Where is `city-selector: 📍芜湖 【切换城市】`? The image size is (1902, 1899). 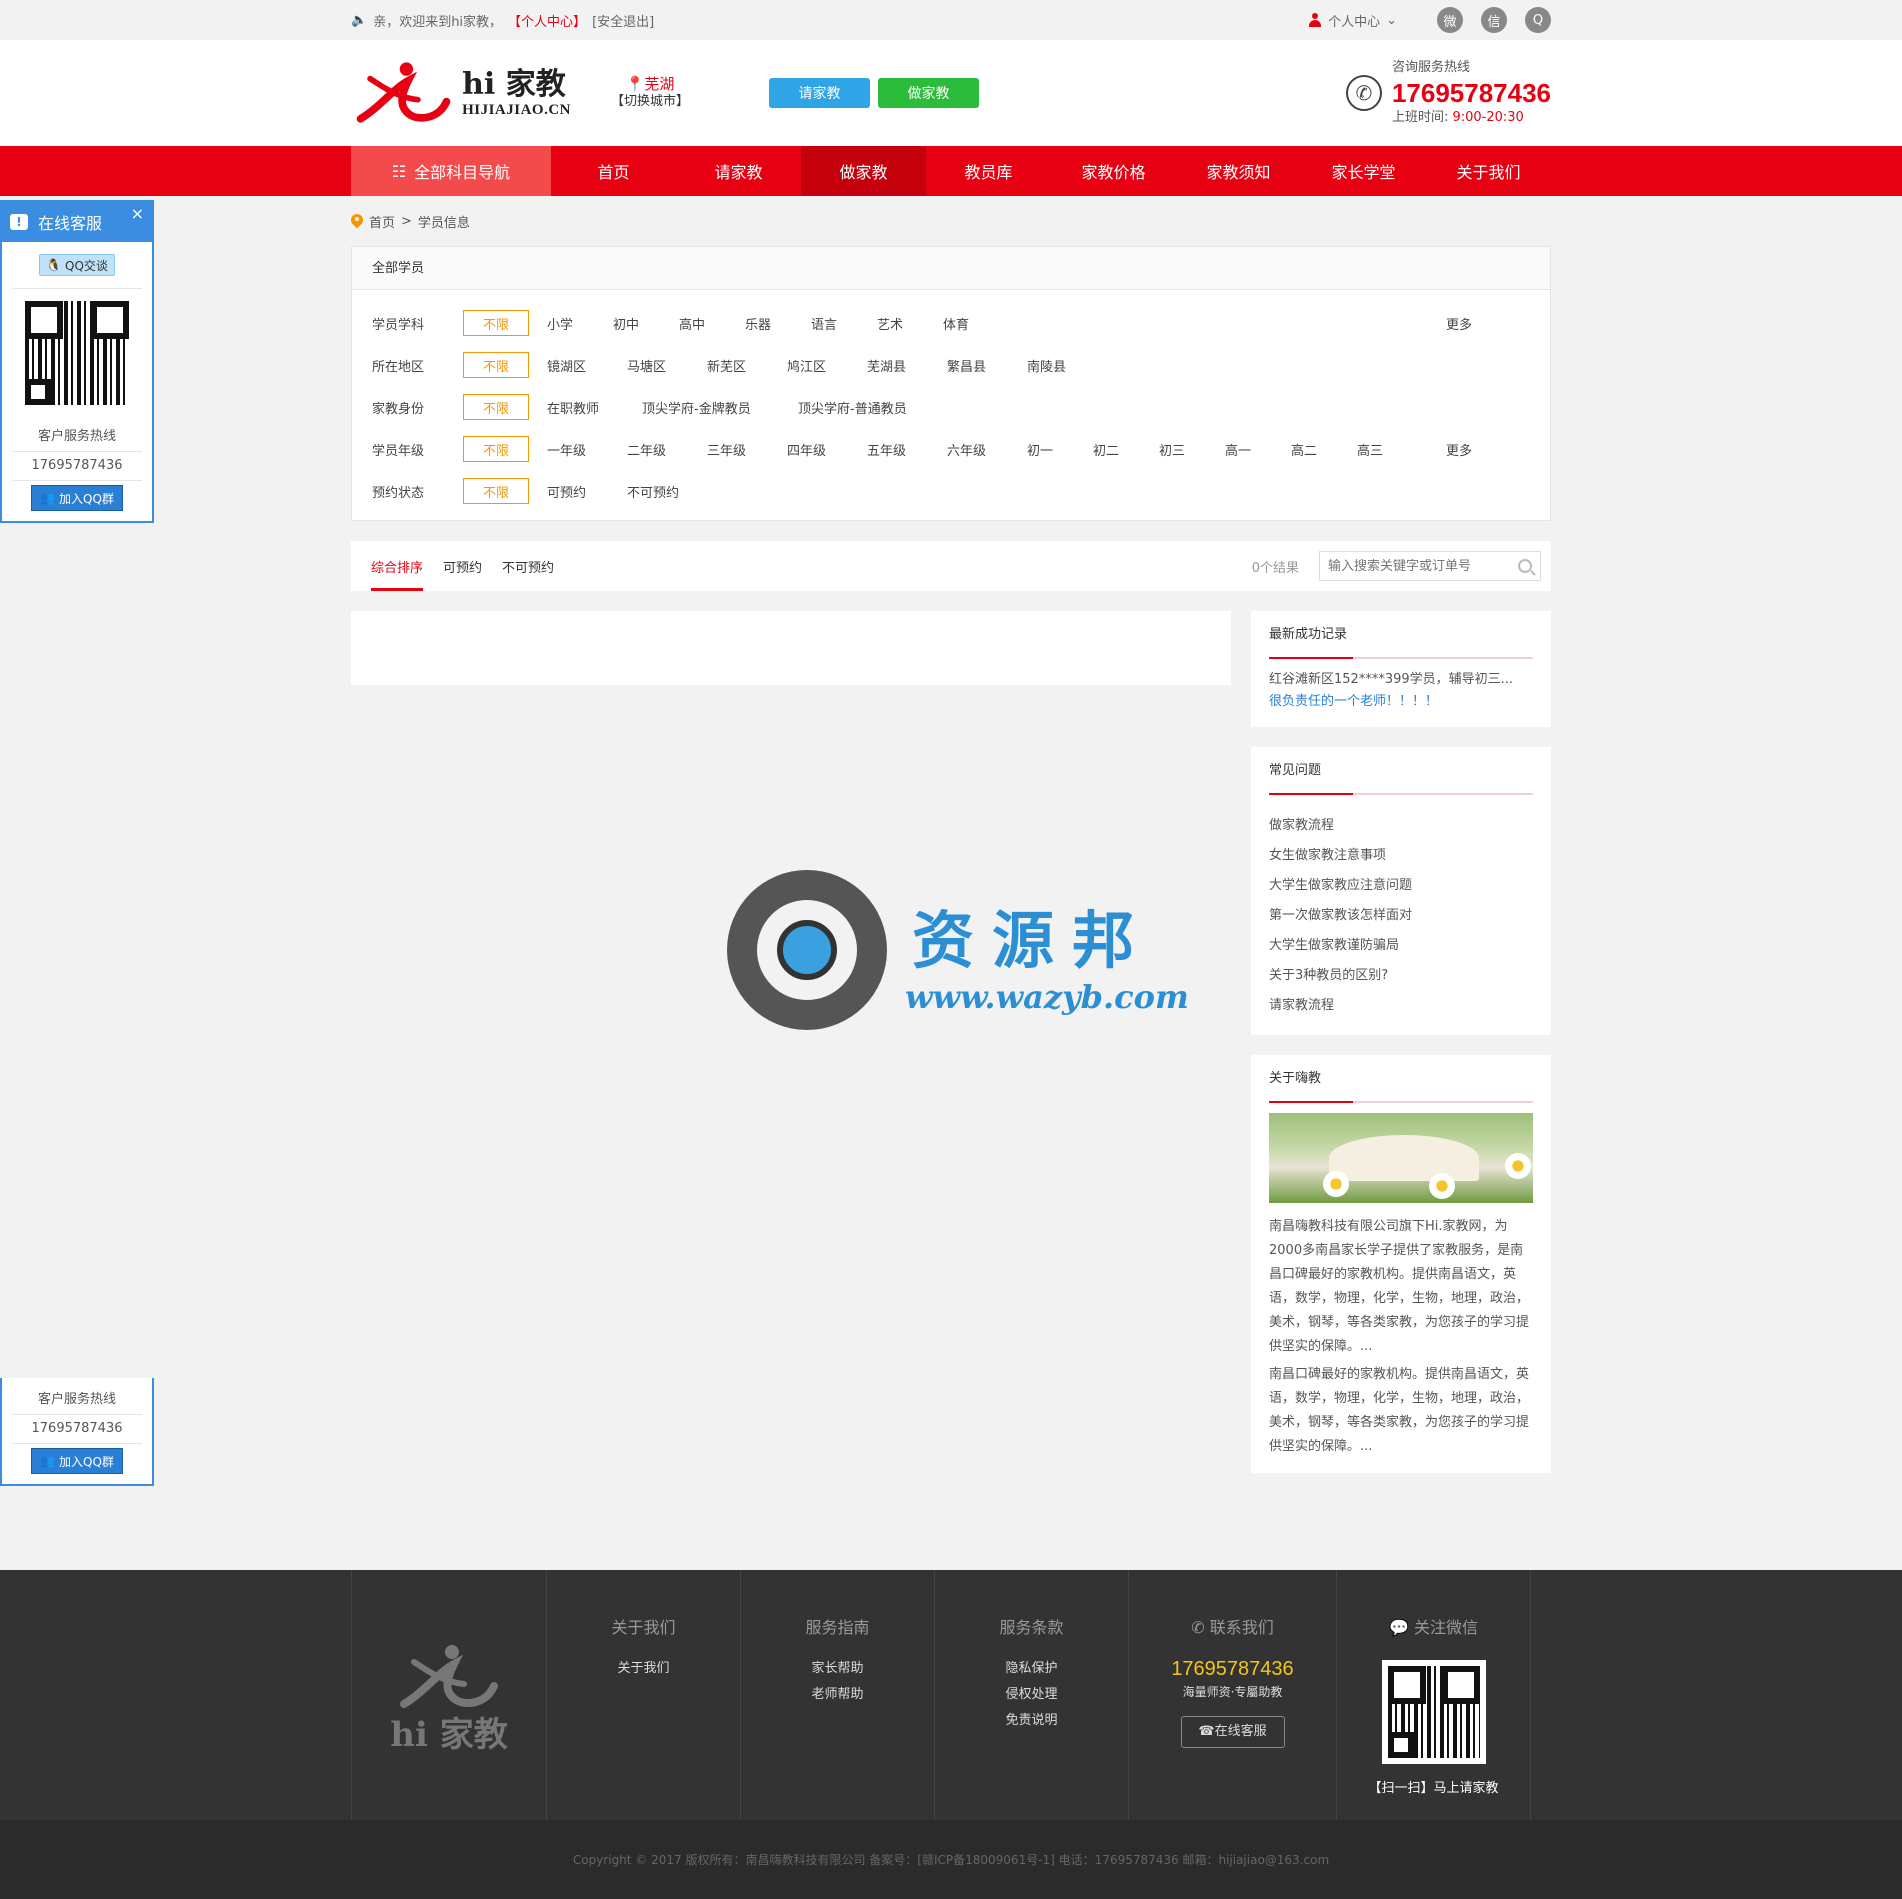 city-selector: 📍芜湖 【切换城市】 is located at coordinates (650, 93).